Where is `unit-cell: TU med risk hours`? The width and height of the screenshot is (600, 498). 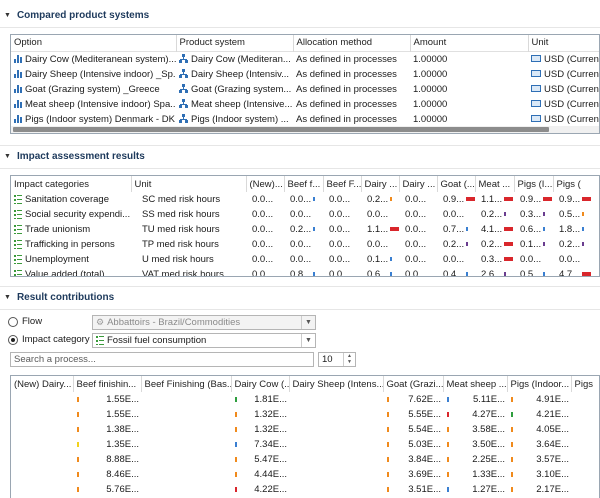 unit-cell: TU med risk hours is located at coordinates (188, 229).